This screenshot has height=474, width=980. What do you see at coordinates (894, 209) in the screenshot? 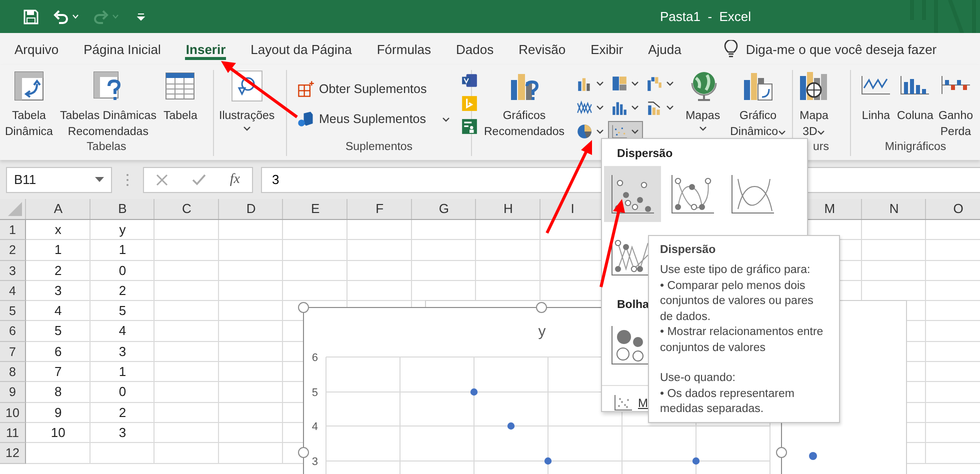
I see `column-header: N` at bounding box center [894, 209].